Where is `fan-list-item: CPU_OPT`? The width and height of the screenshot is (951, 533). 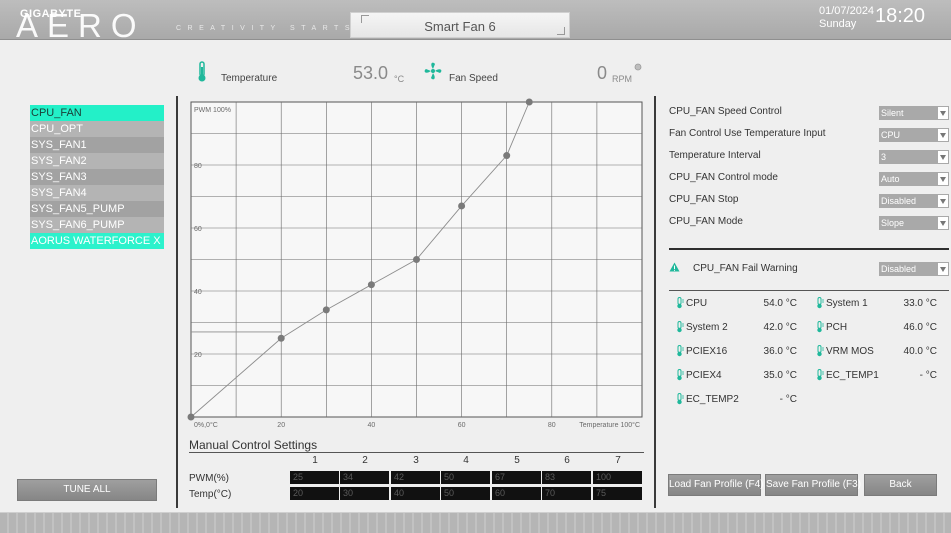
fan-list-item: CPU_OPT is located at coordinates (97, 129).